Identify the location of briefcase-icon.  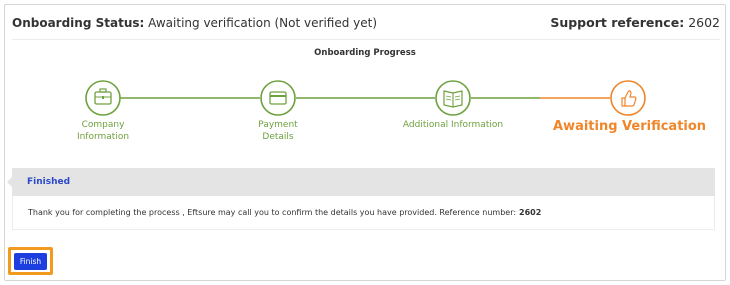
(103, 98).